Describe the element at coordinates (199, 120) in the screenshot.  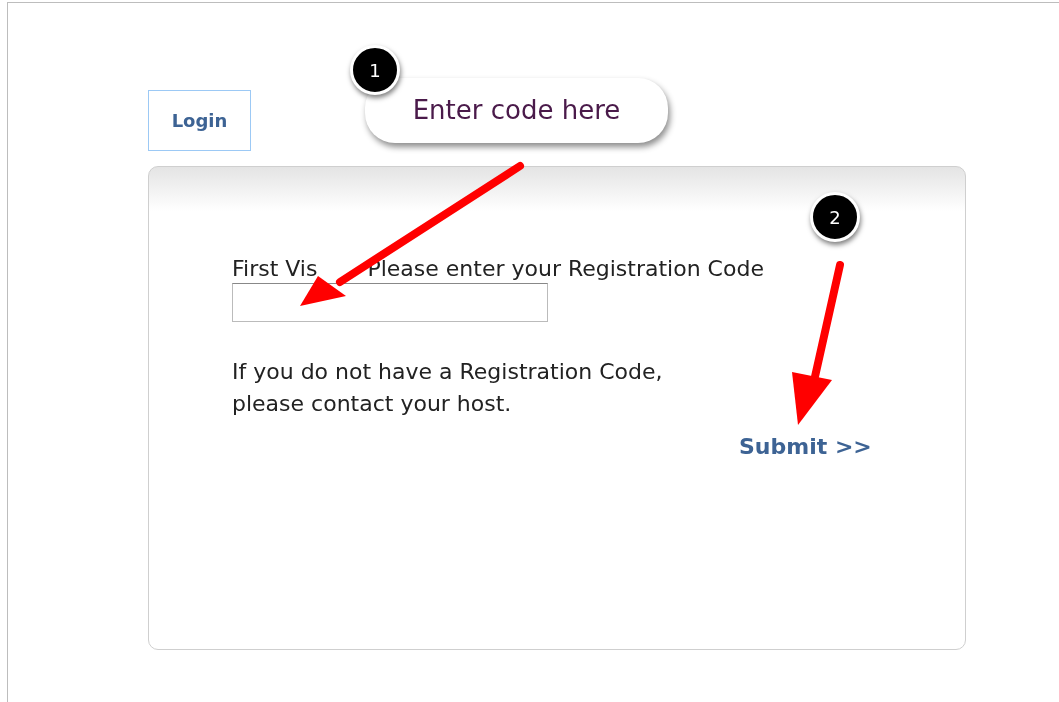
I see `login-tab: Login` at that location.